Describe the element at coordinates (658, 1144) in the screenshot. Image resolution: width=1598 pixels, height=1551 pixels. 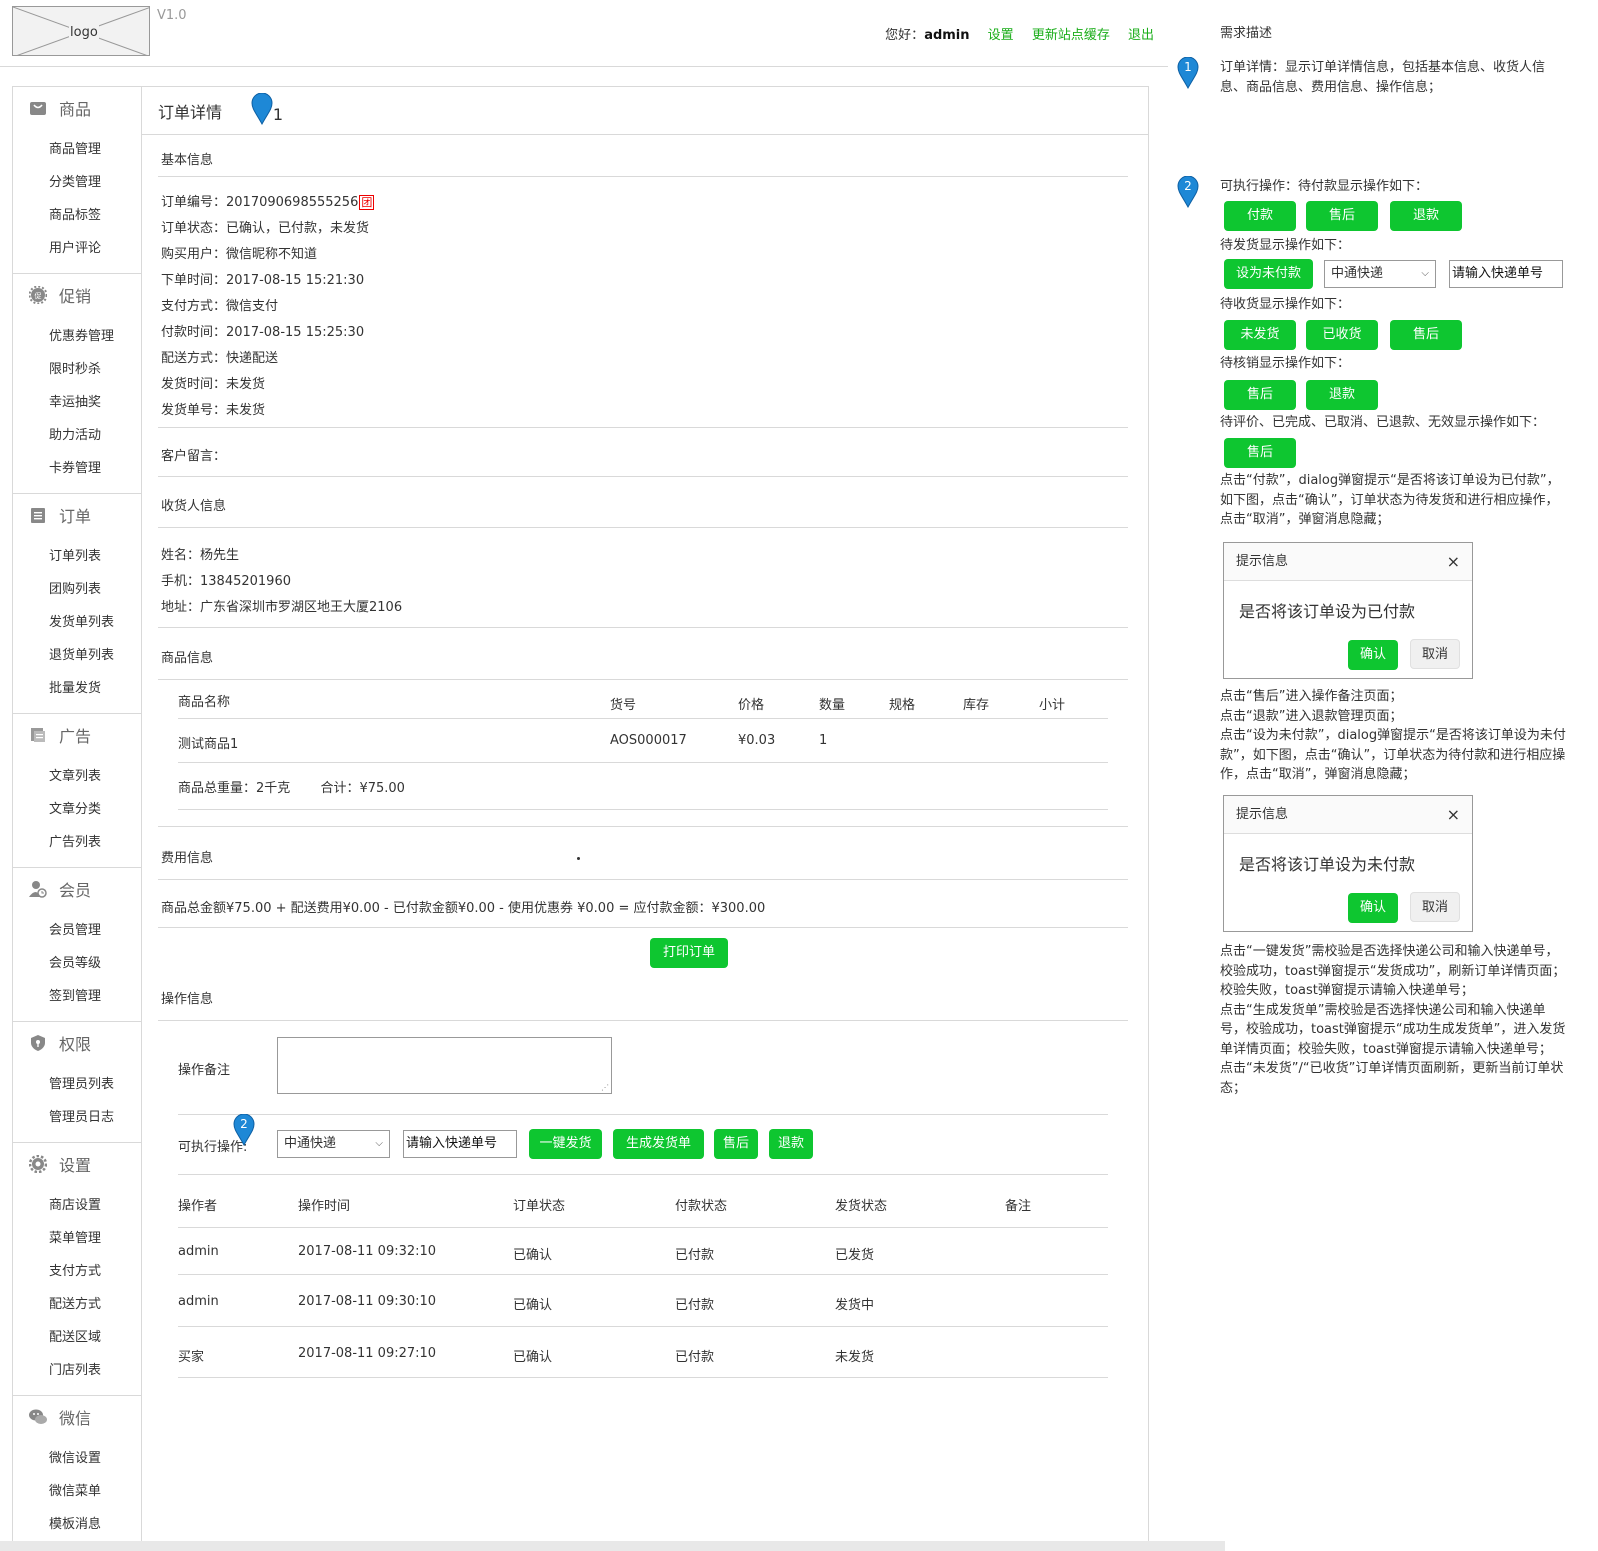
I see `create-shipment-button: 生成发货单` at that location.